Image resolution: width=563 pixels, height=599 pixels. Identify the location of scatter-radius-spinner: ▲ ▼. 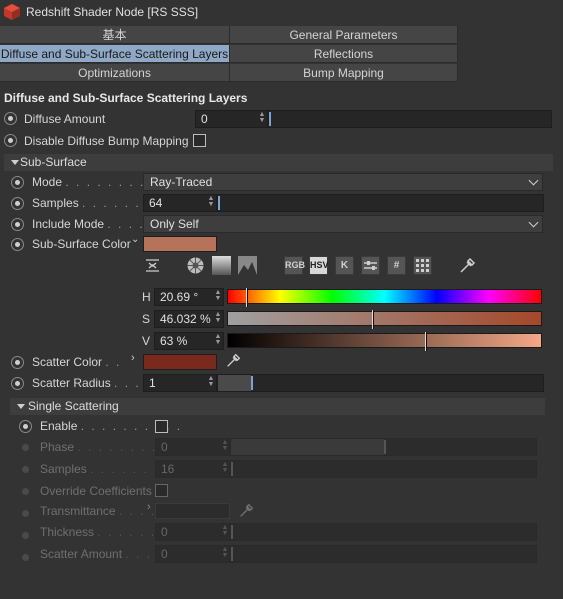
(211, 382).